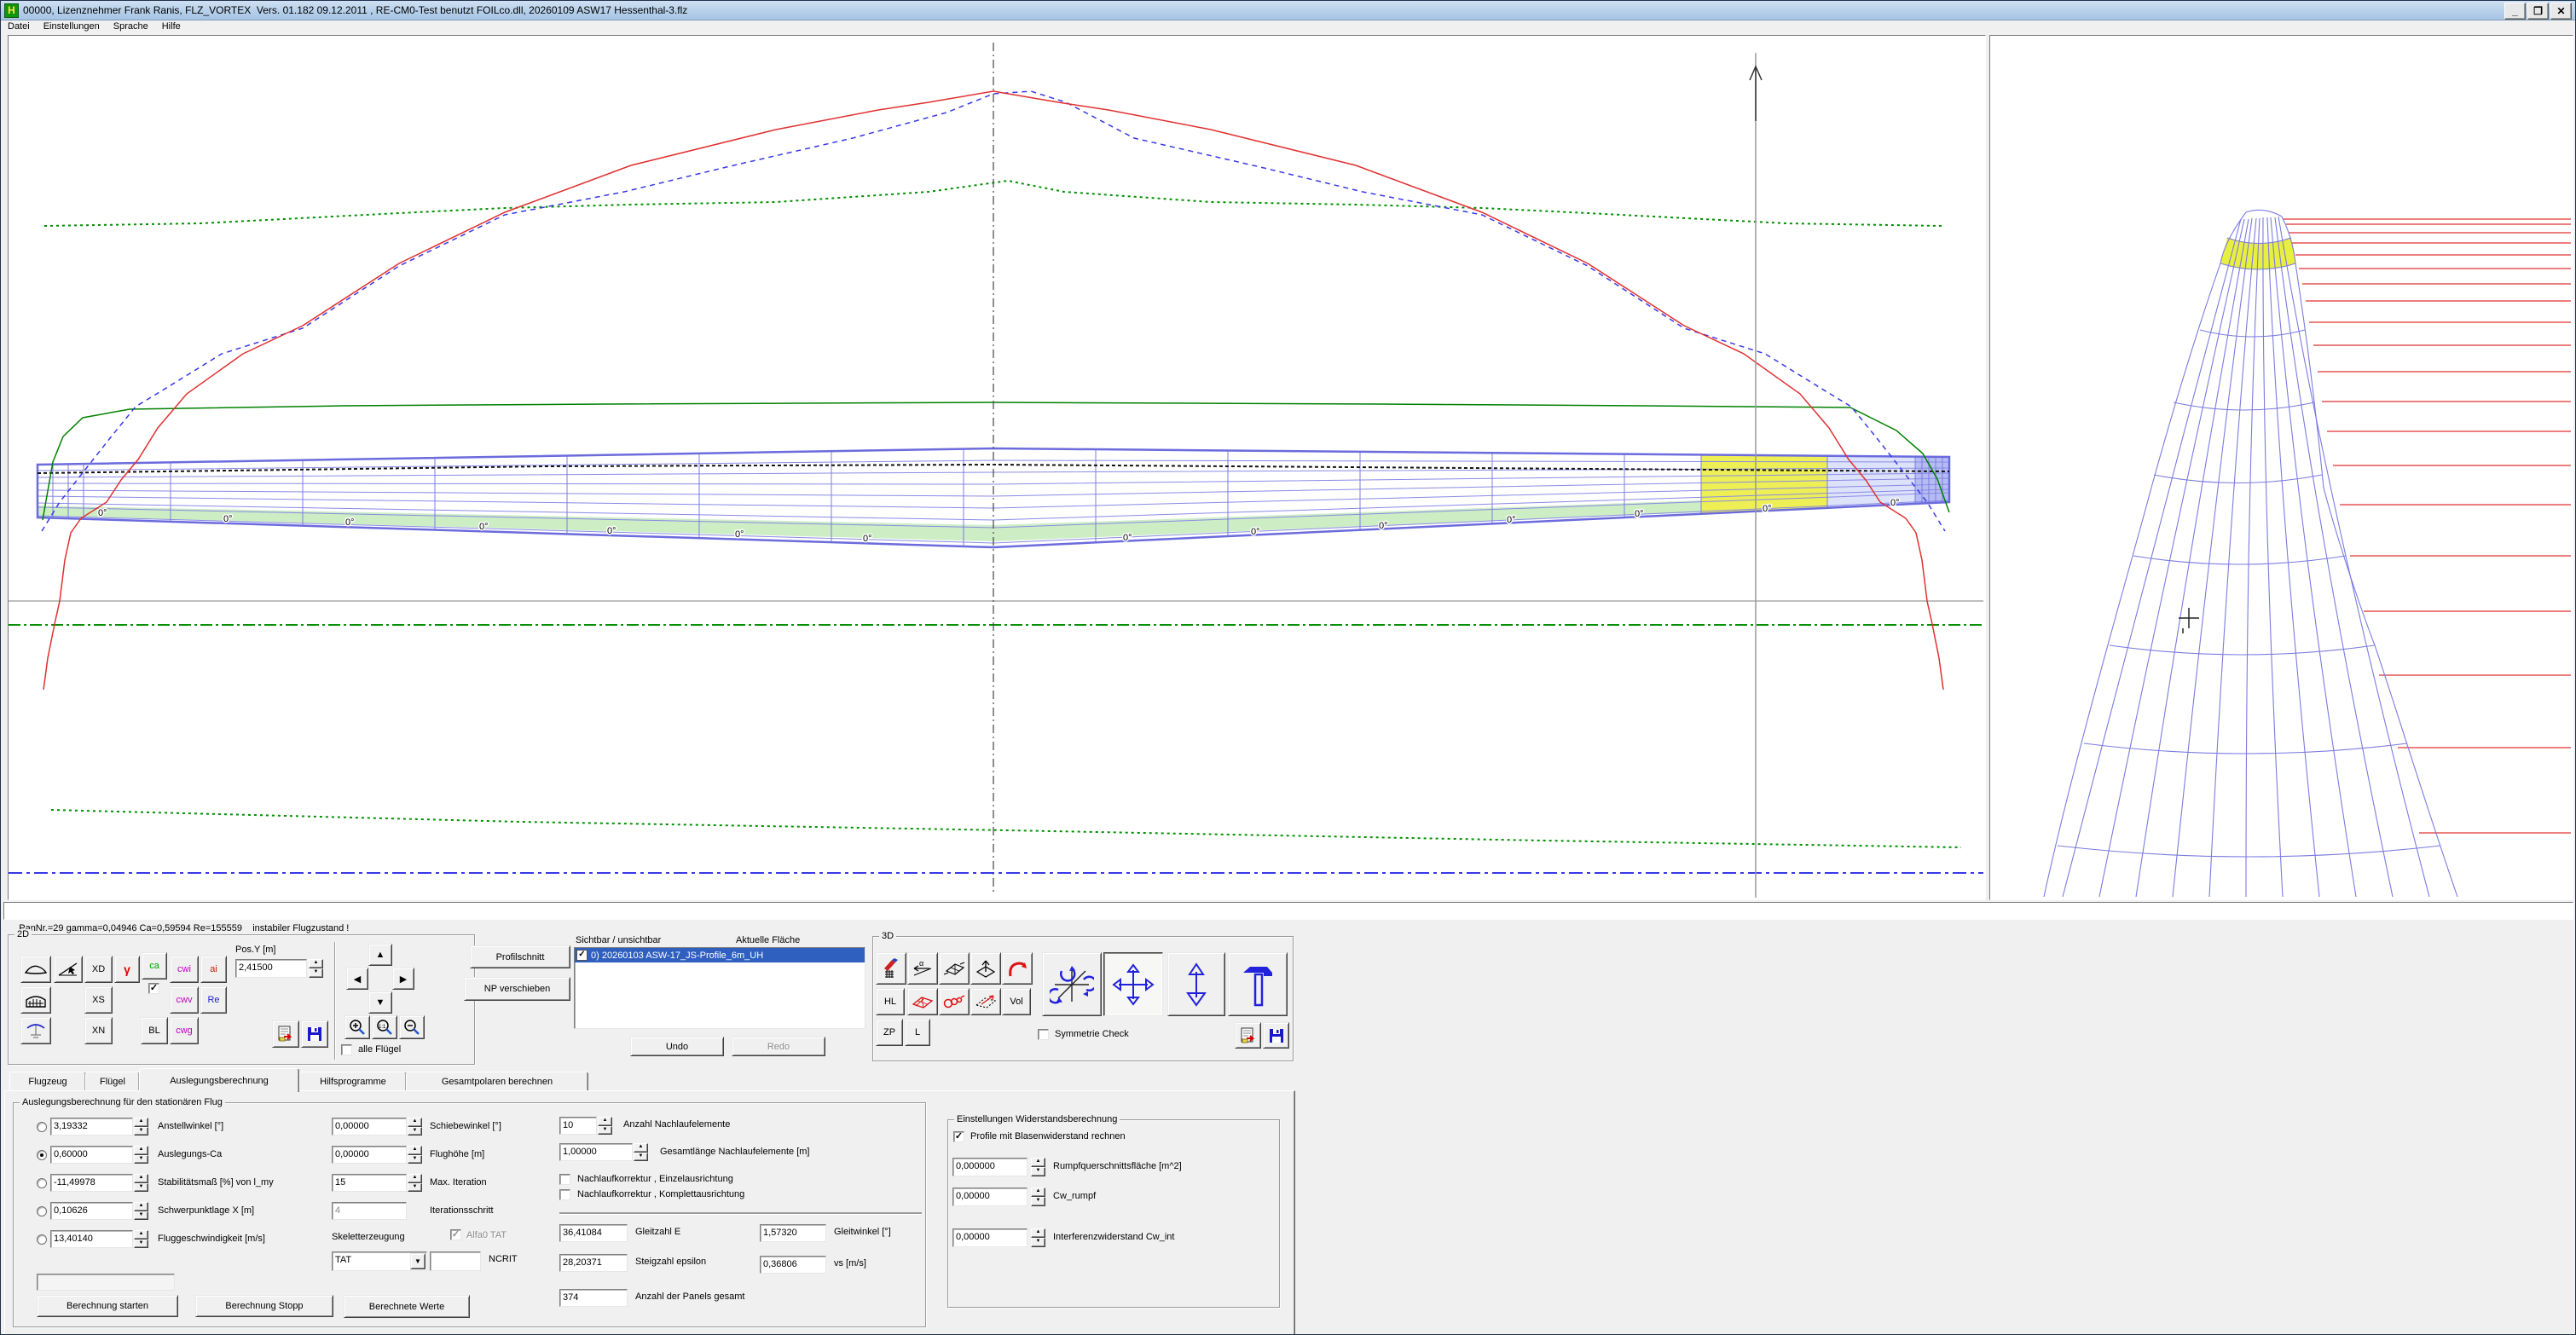 The width and height of the screenshot is (2576, 1335). What do you see at coordinates (35, 1000) in the screenshot?
I see `hangar-view-button` at bounding box center [35, 1000].